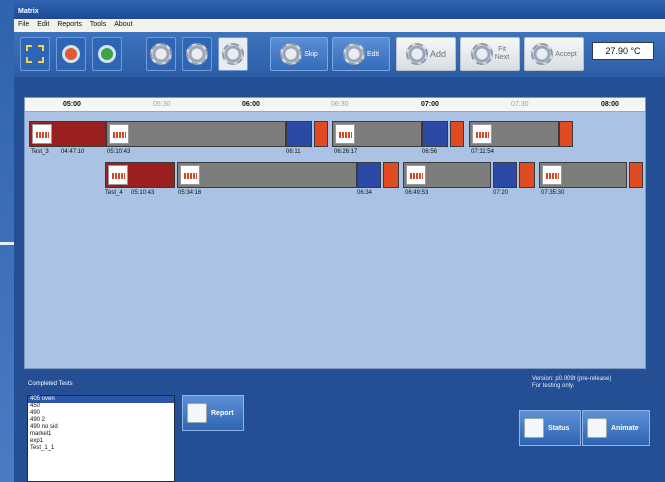 The image size is (665, 482). Describe the element at coordinates (197, 413) in the screenshot. I see `report-chart-icon` at that location.